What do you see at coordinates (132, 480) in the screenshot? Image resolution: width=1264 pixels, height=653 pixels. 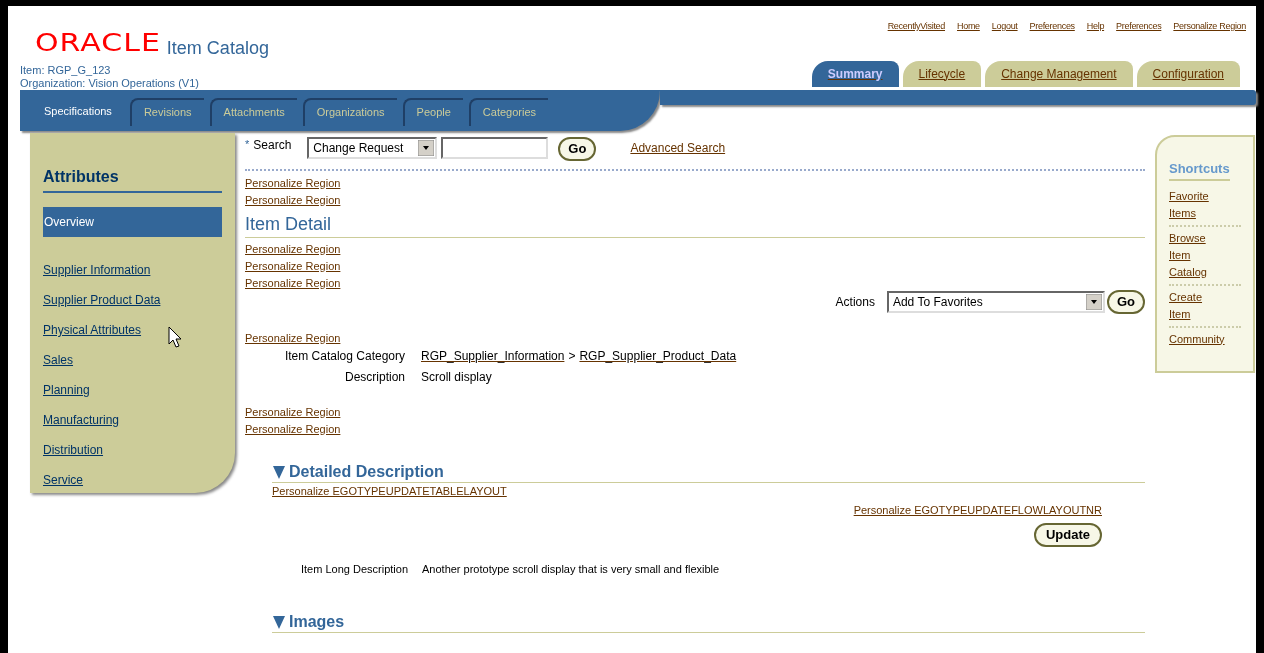 I see `sidebar-item: Service` at bounding box center [132, 480].